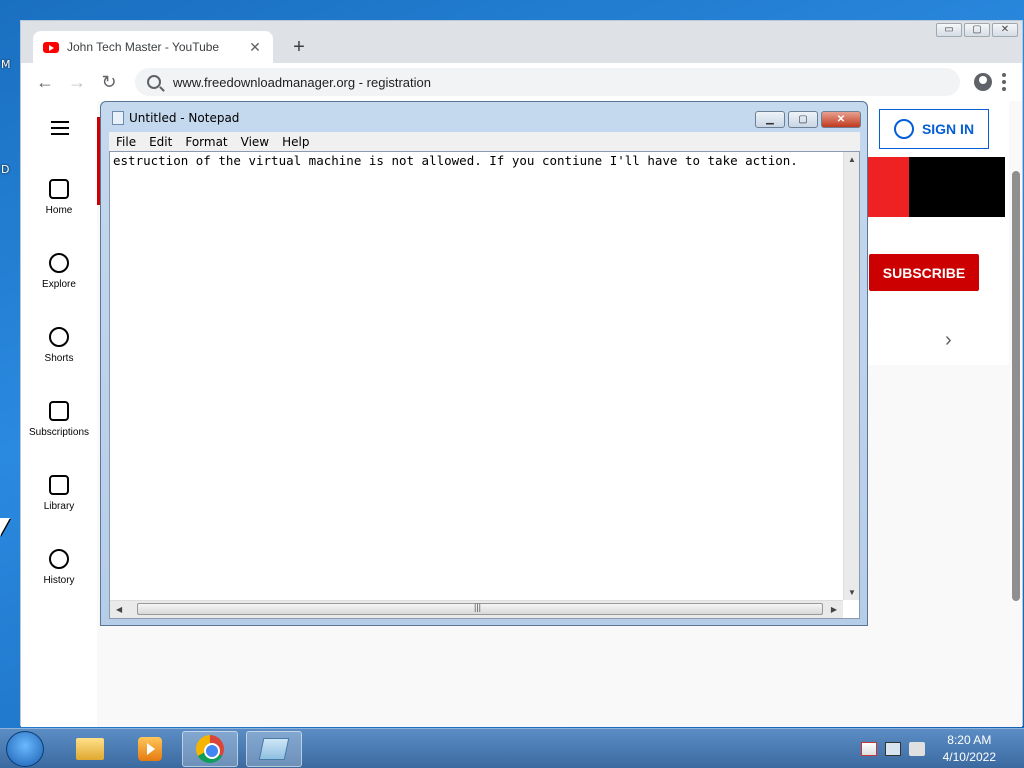 The height and width of the screenshot is (768, 1024). What do you see at coordinates (868, 749) in the screenshot?
I see `action-center-flag-icon` at bounding box center [868, 749].